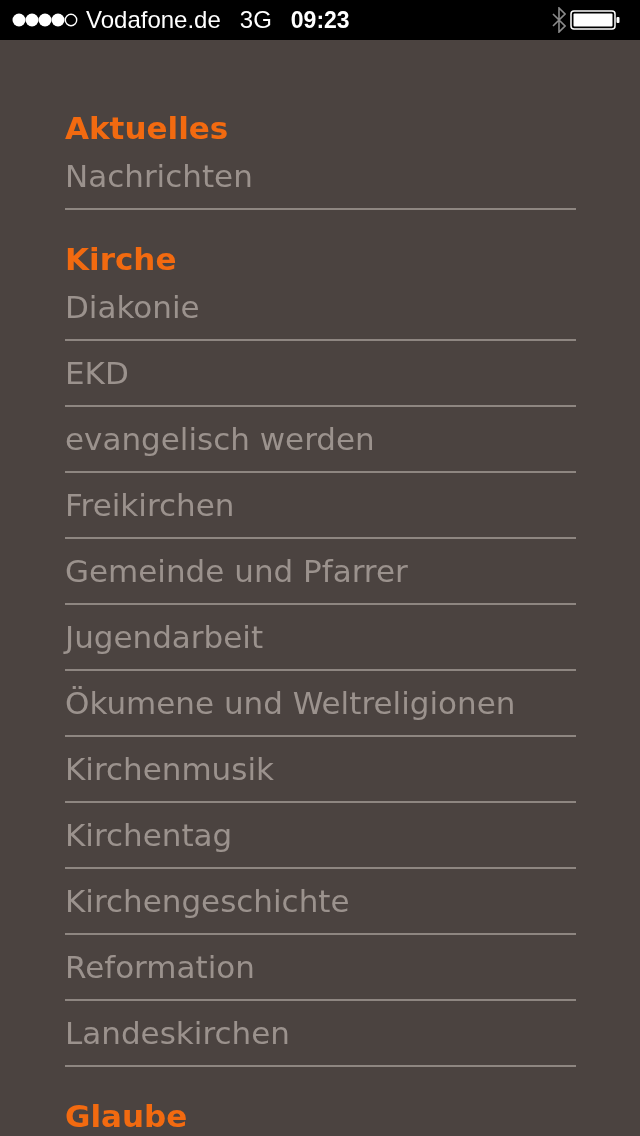 Image resolution: width=640 pixels, height=1136 pixels. What do you see at coordinates (320, 902) in the screenshot?
I see `menu-item: Kirchengeschichte` at bounding box center [320, 902].